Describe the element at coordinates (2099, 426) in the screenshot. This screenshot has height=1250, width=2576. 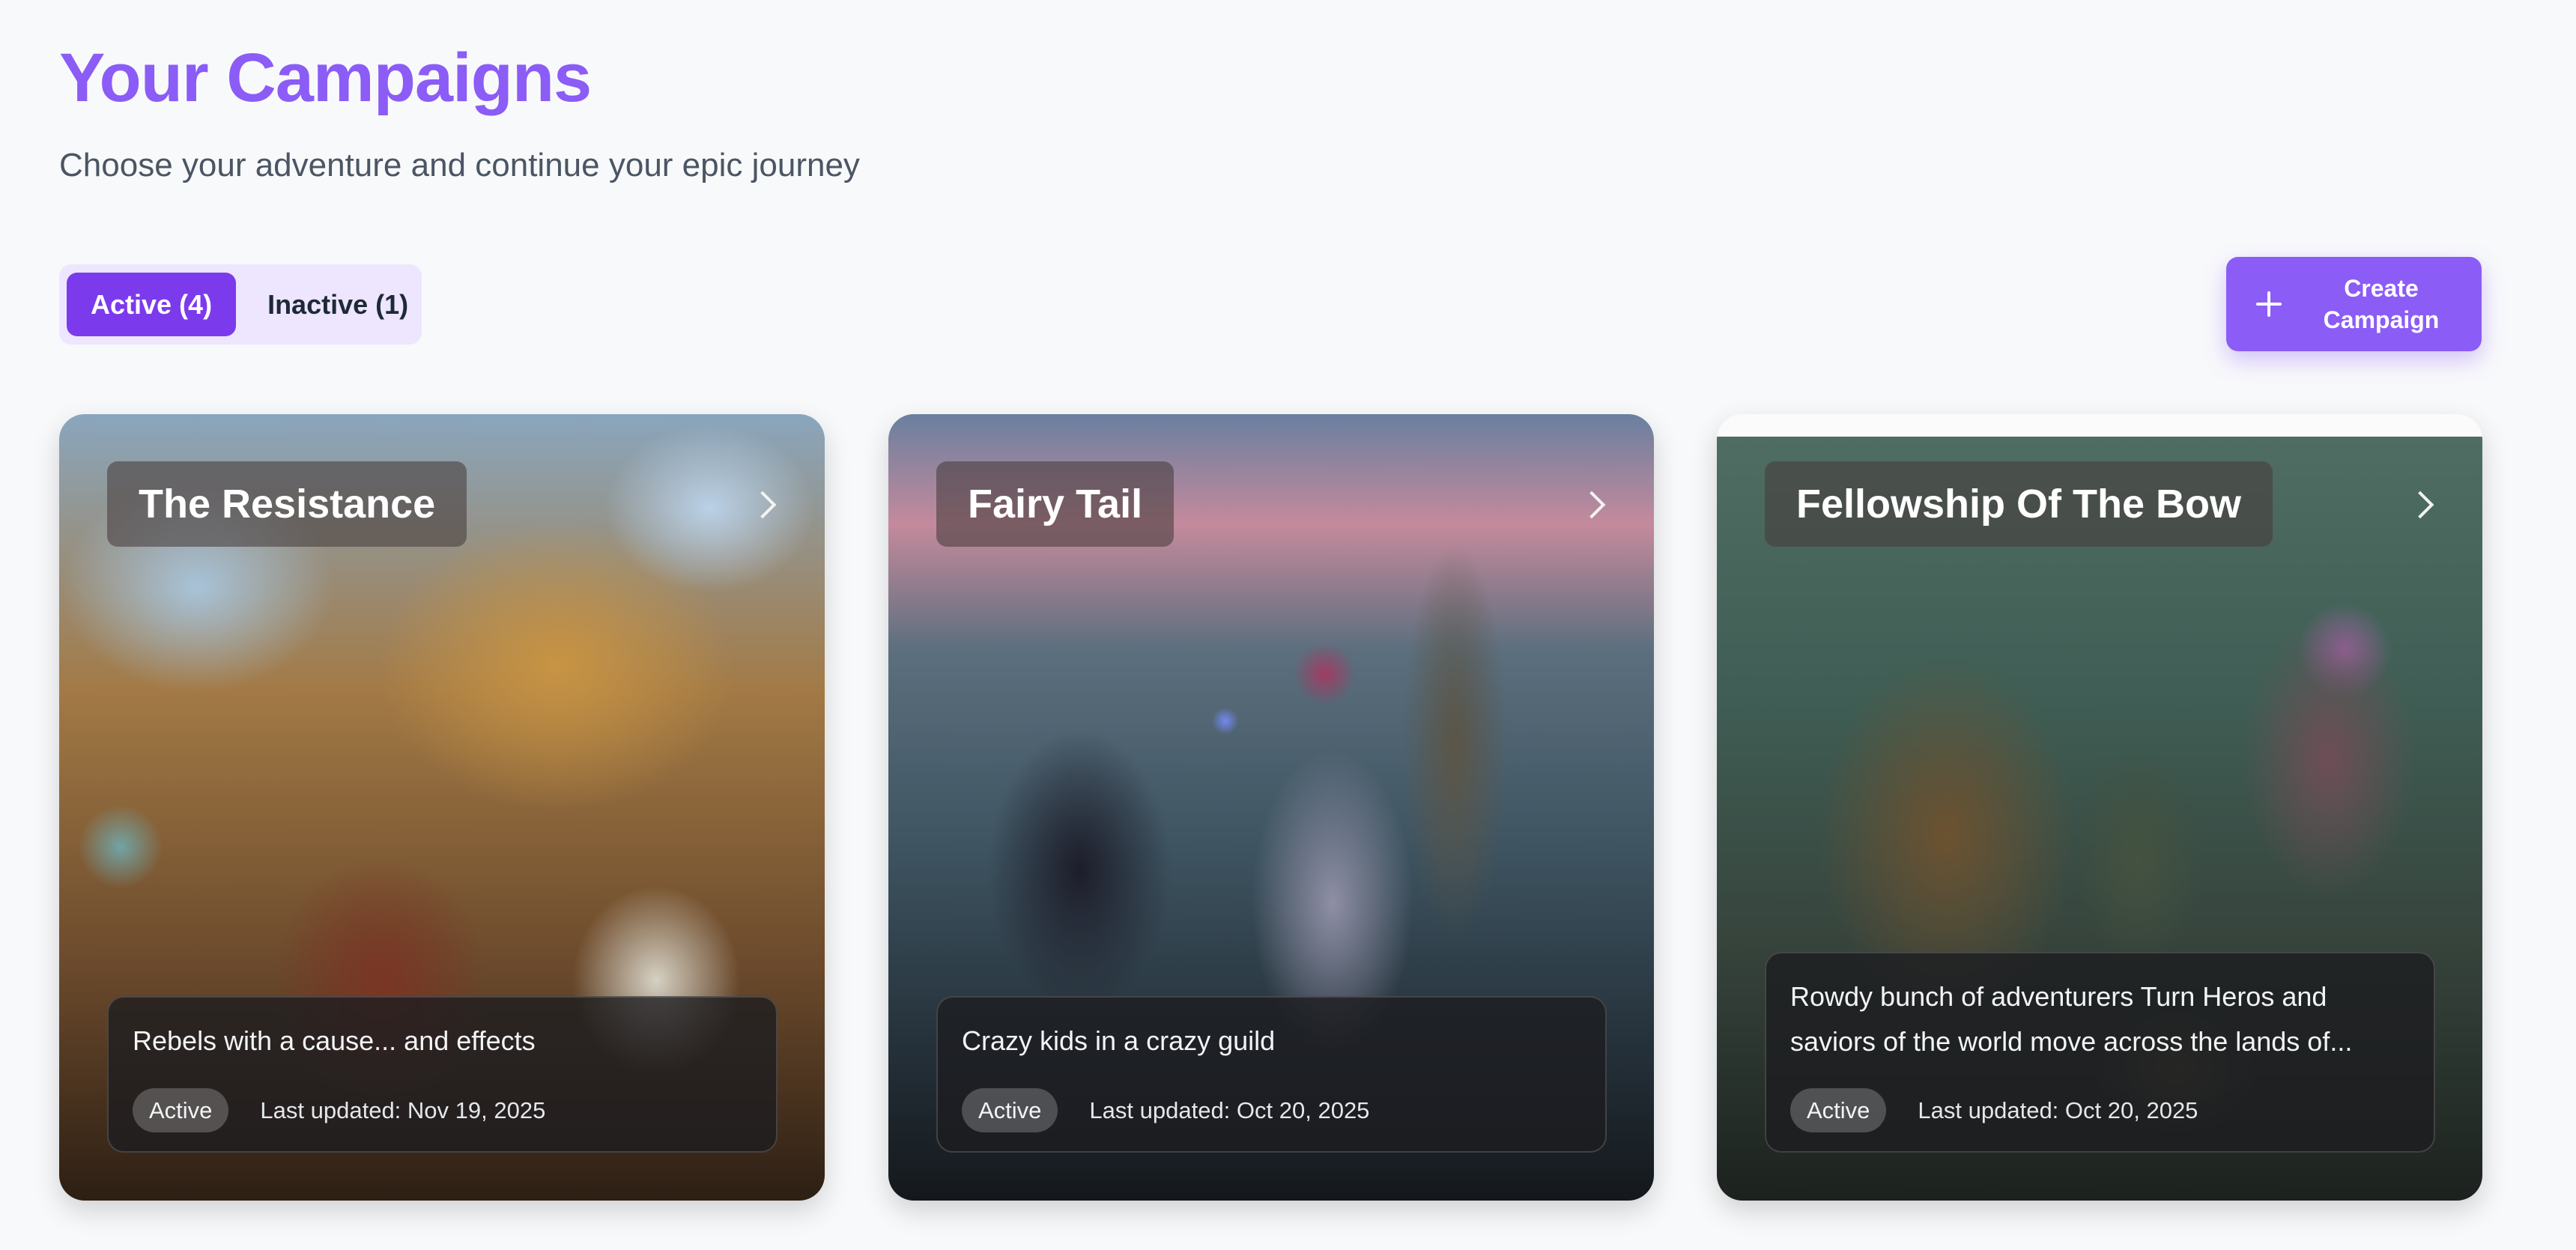
I see `cover-top-strip` at that location.